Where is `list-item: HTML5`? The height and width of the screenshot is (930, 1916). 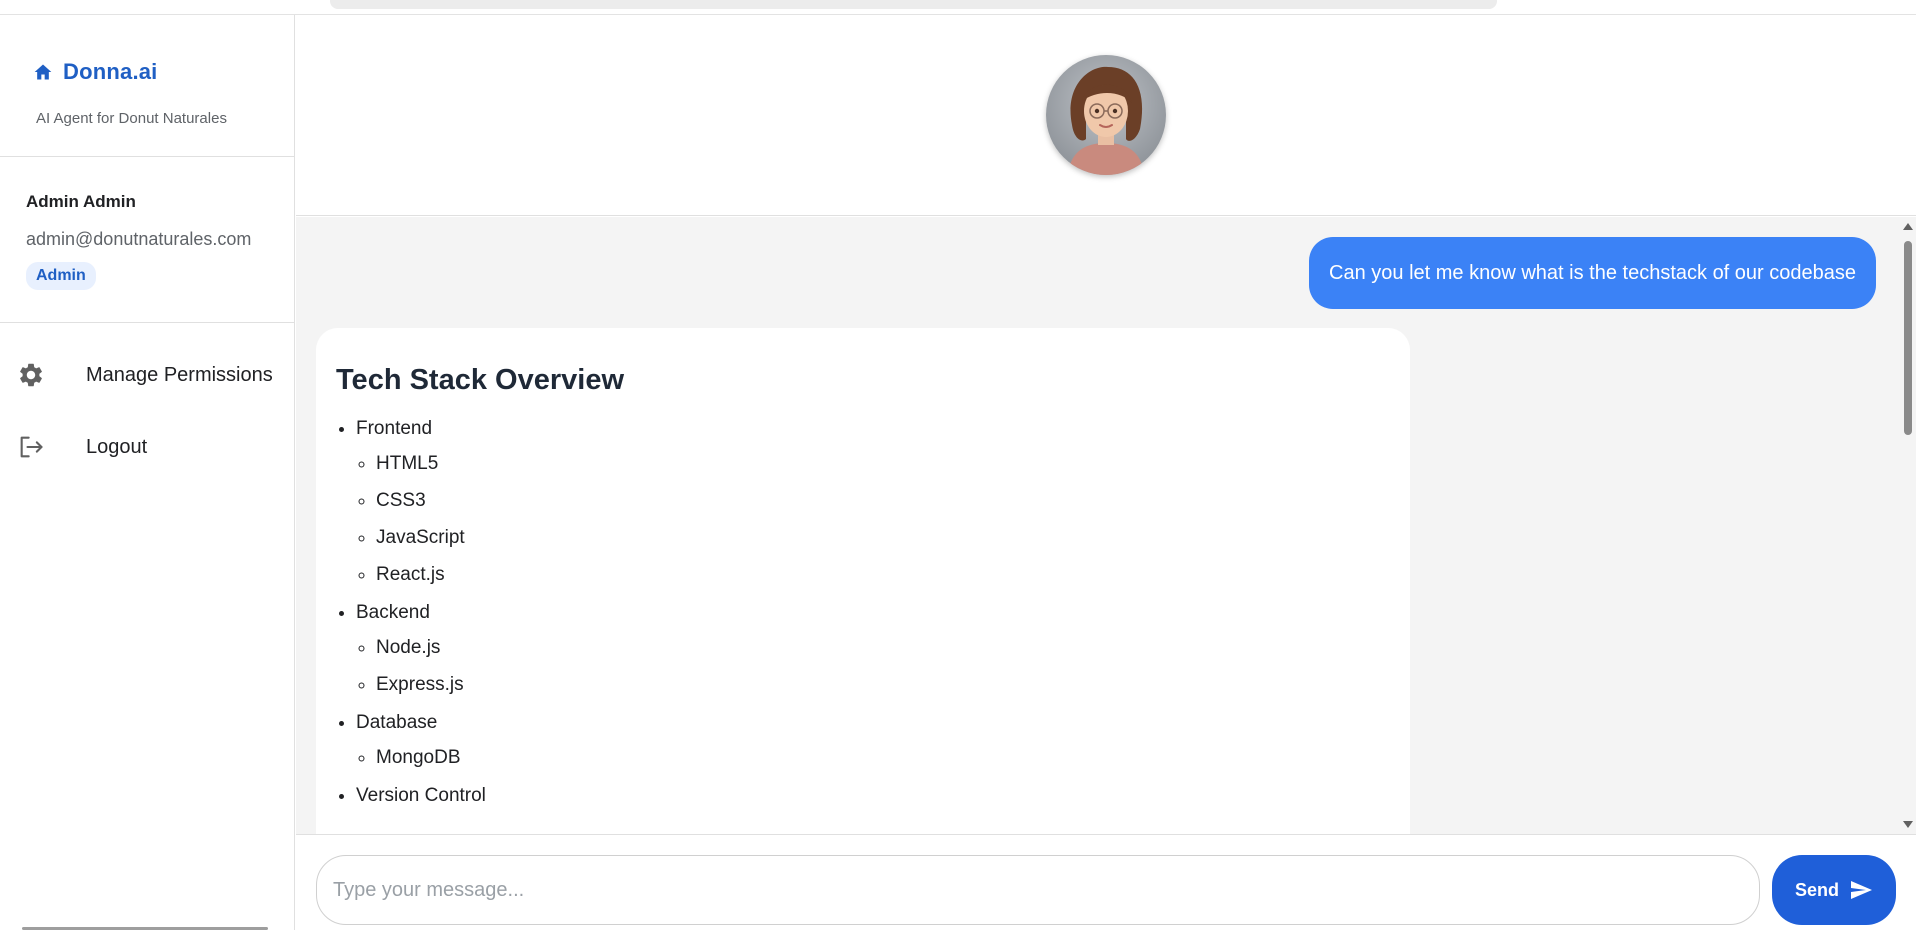
list-item: HTML5 is located at coordinates (883, 463).